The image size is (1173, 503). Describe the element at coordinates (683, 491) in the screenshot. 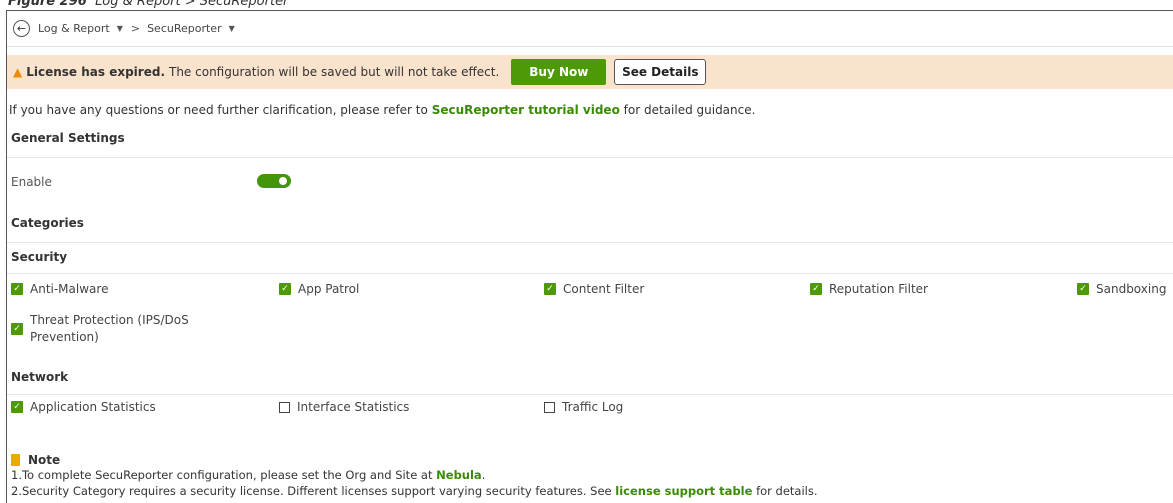

I see `license-support-table-link: license support table` at that location.